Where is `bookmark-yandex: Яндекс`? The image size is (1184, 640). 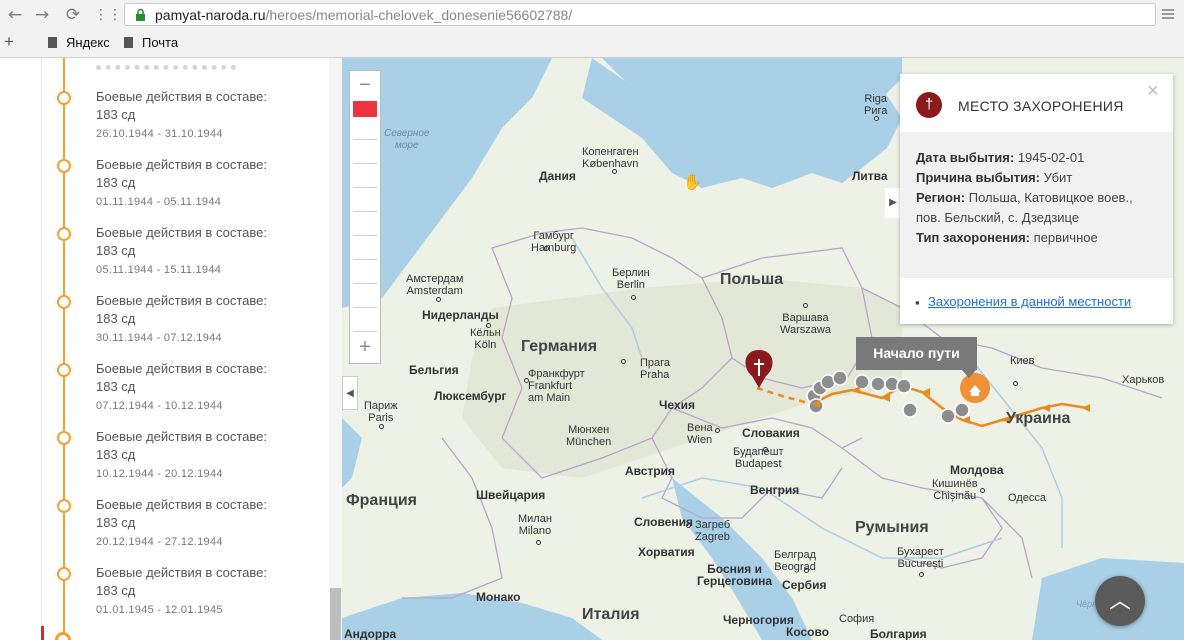 bookmark-yandex: Яндекс is located at coordinates (79, 42).